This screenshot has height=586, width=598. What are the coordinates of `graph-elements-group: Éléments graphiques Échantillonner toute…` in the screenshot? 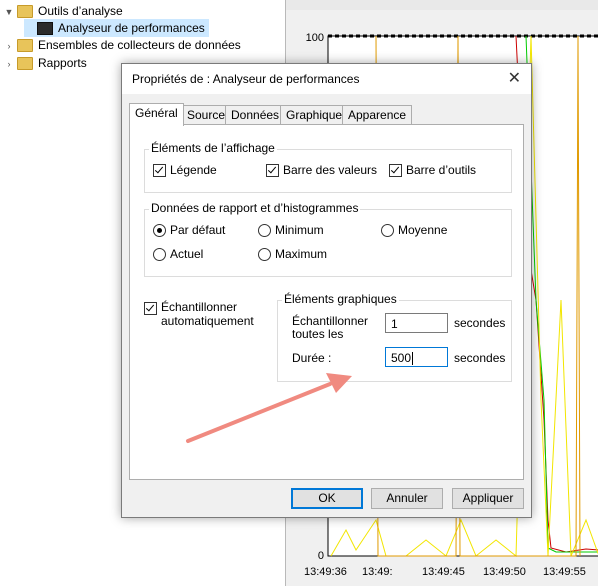 It's located at (394, 337).